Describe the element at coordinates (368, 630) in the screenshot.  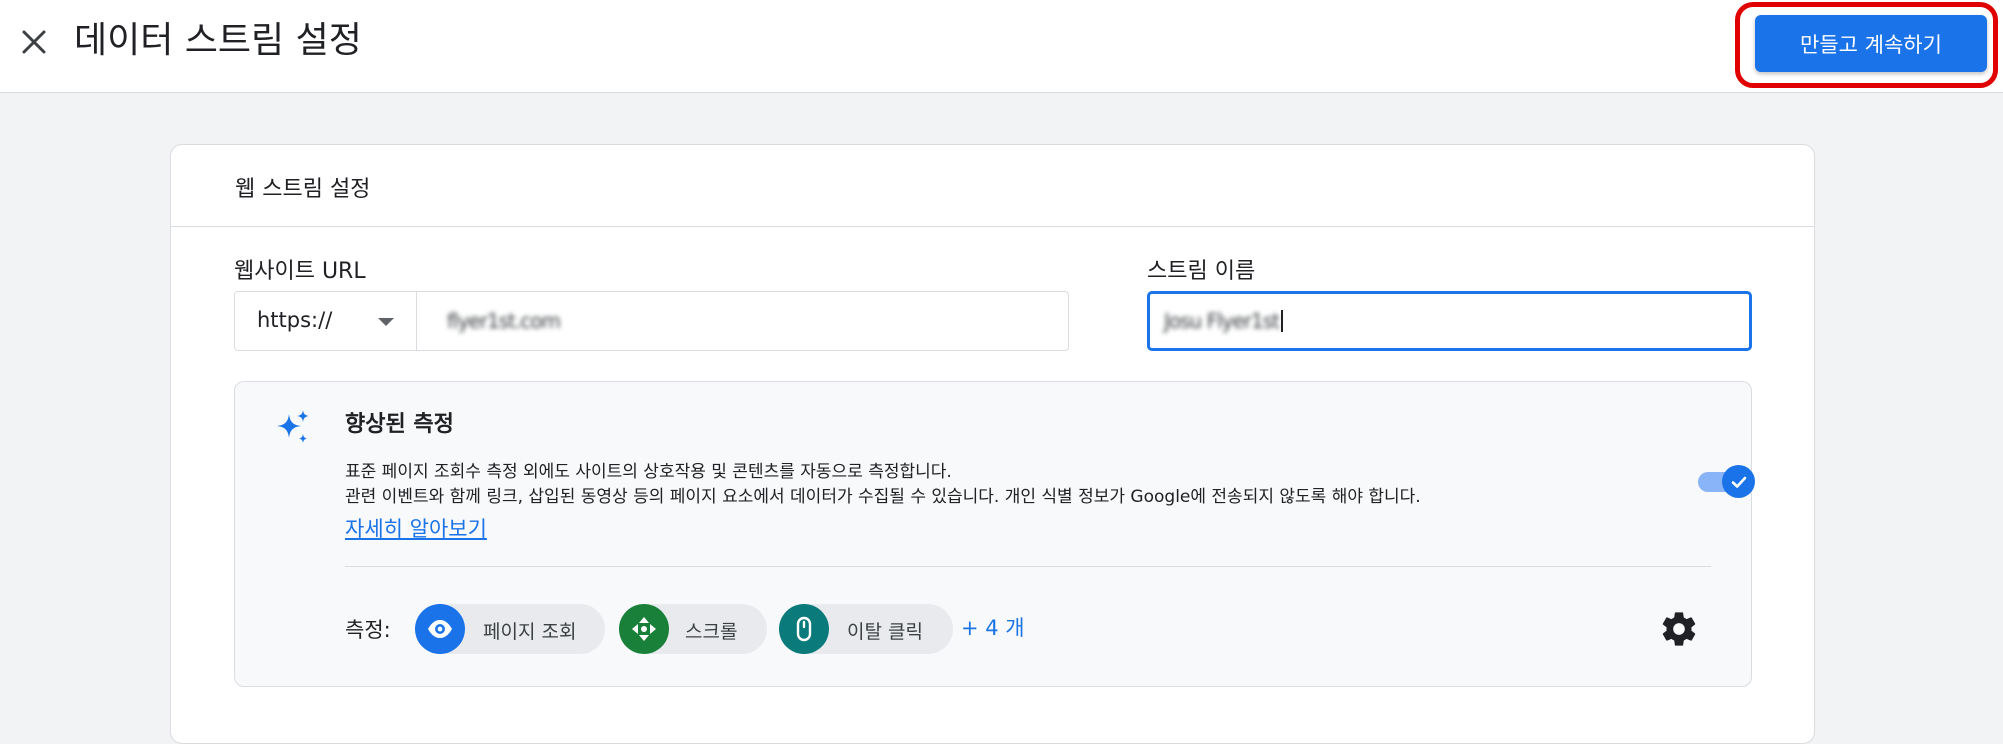
I see `measurements-label: 측정:` at that location.